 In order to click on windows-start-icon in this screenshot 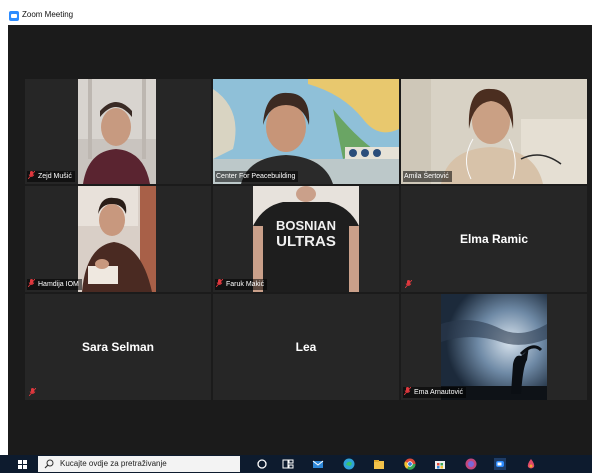, I will do `click(22, 464)`.